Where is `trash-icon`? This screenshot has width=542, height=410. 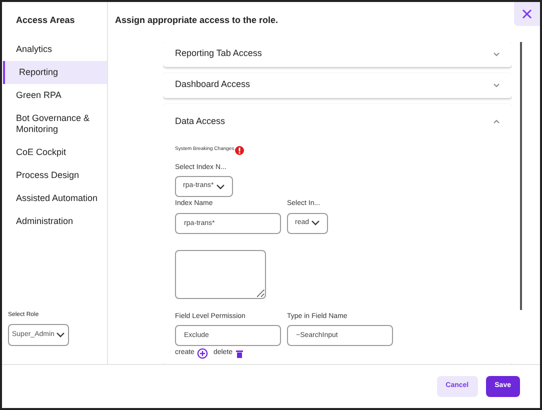
trash-icon is located at coordinates (239, 354).